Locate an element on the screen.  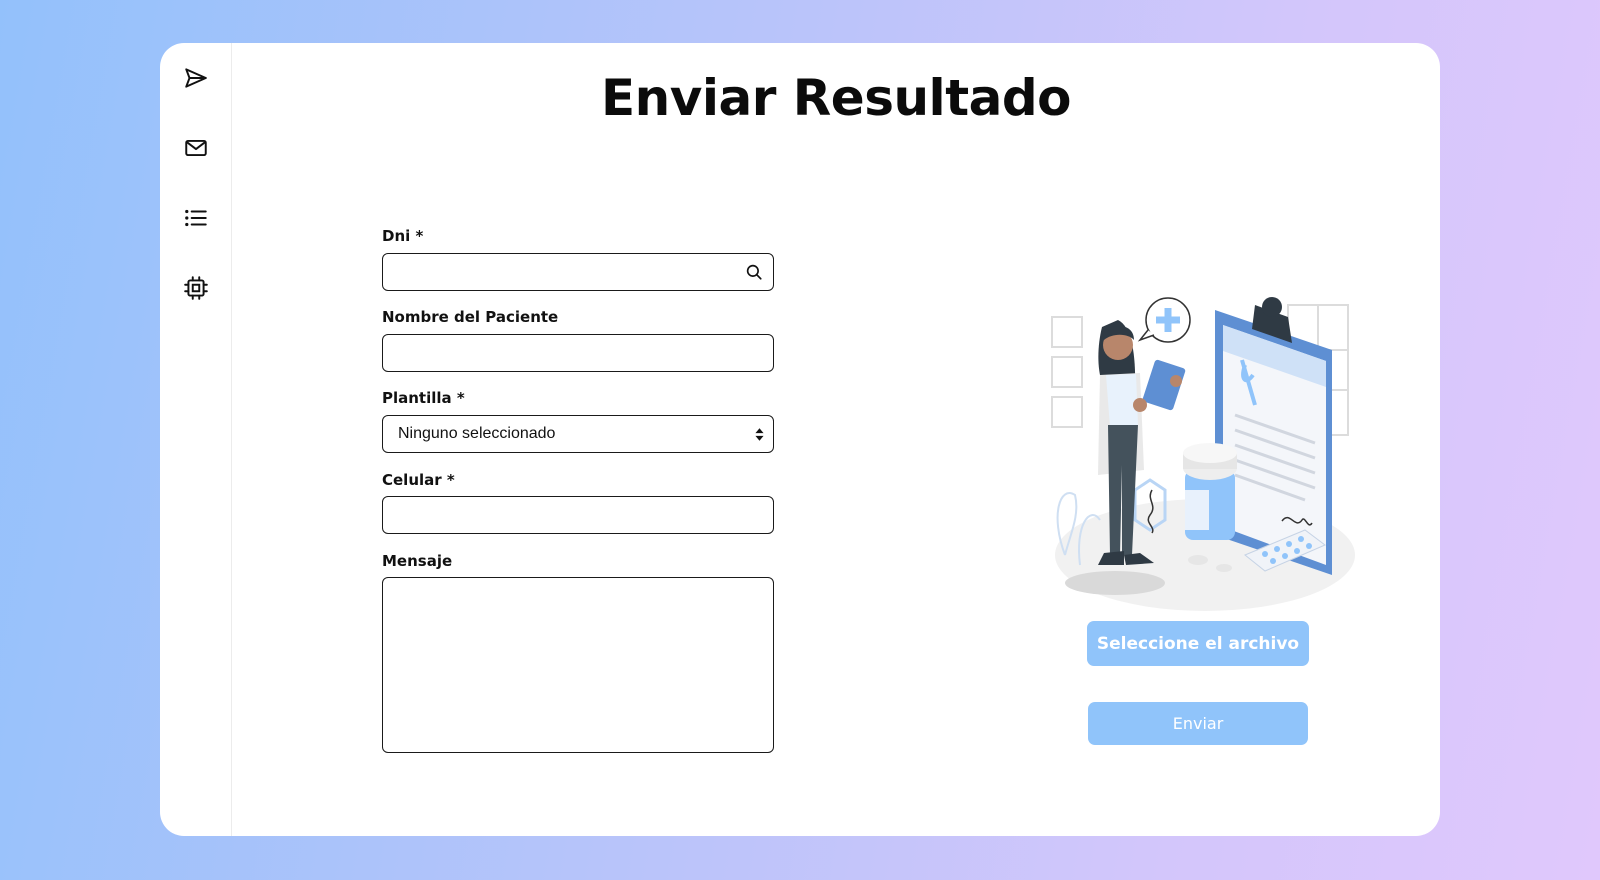
select-file-button: Seleccione el archivo is located at coordinates (1198, 643).